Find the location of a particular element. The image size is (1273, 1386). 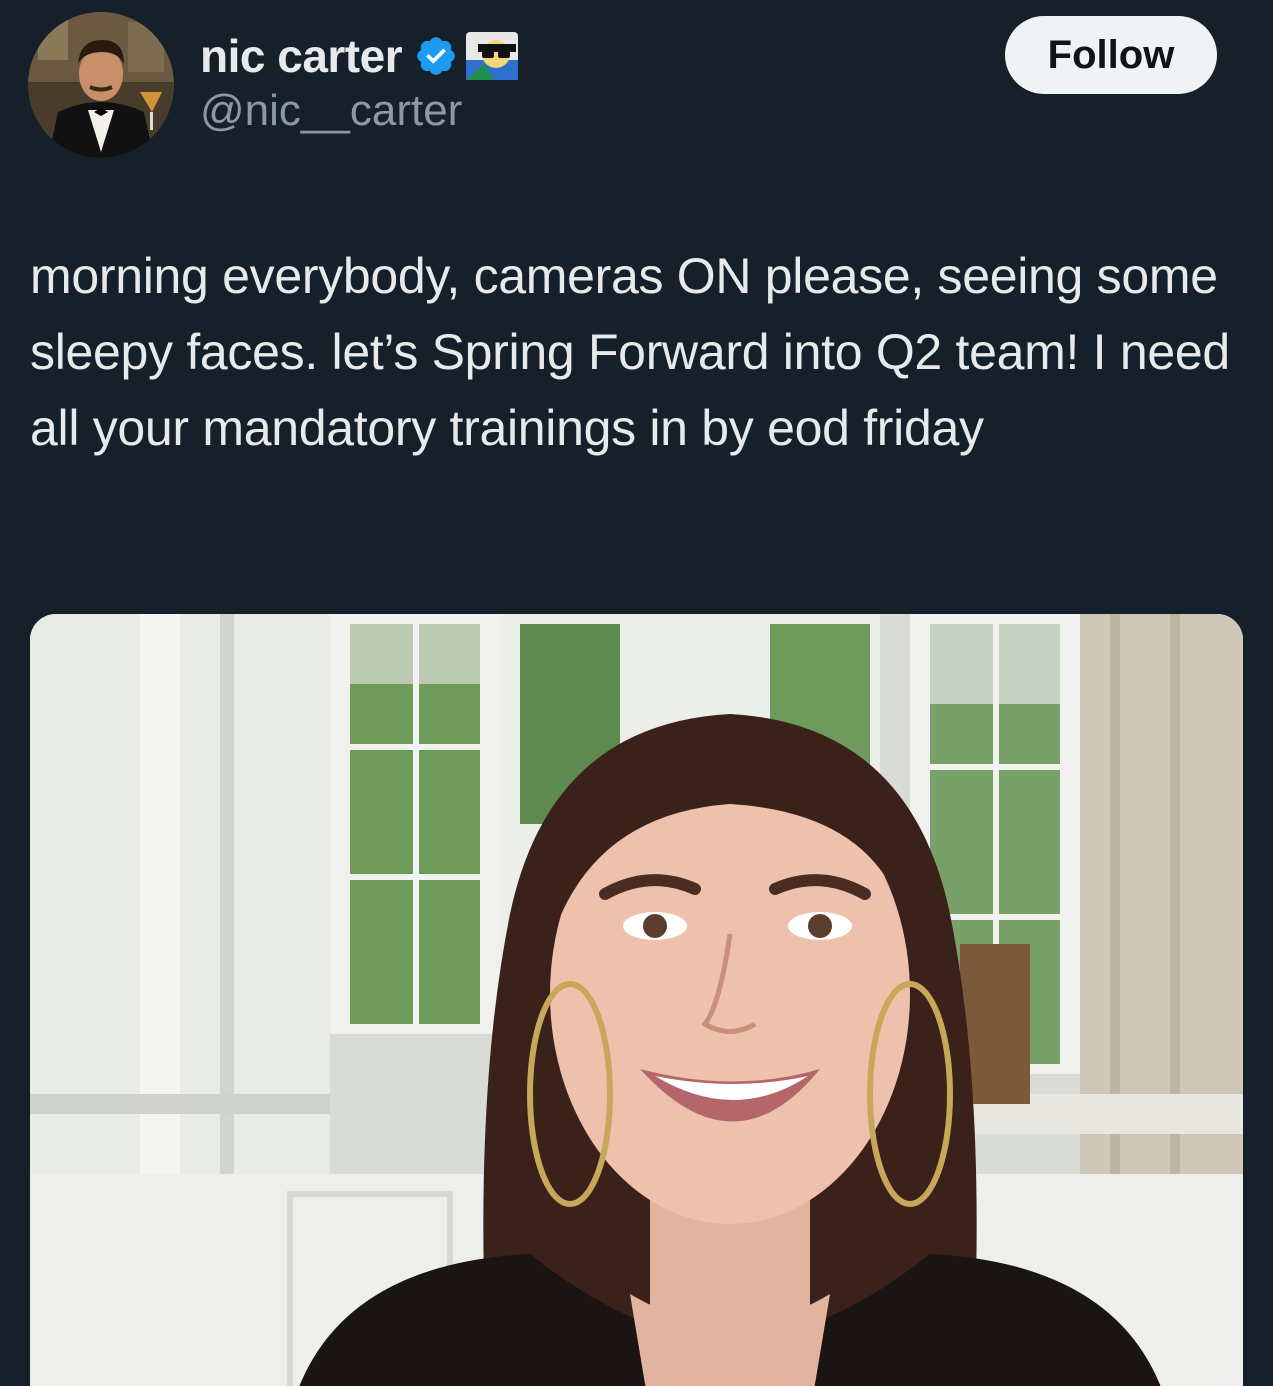

author-name-row: nic carter is located at coordinates (360, 56).